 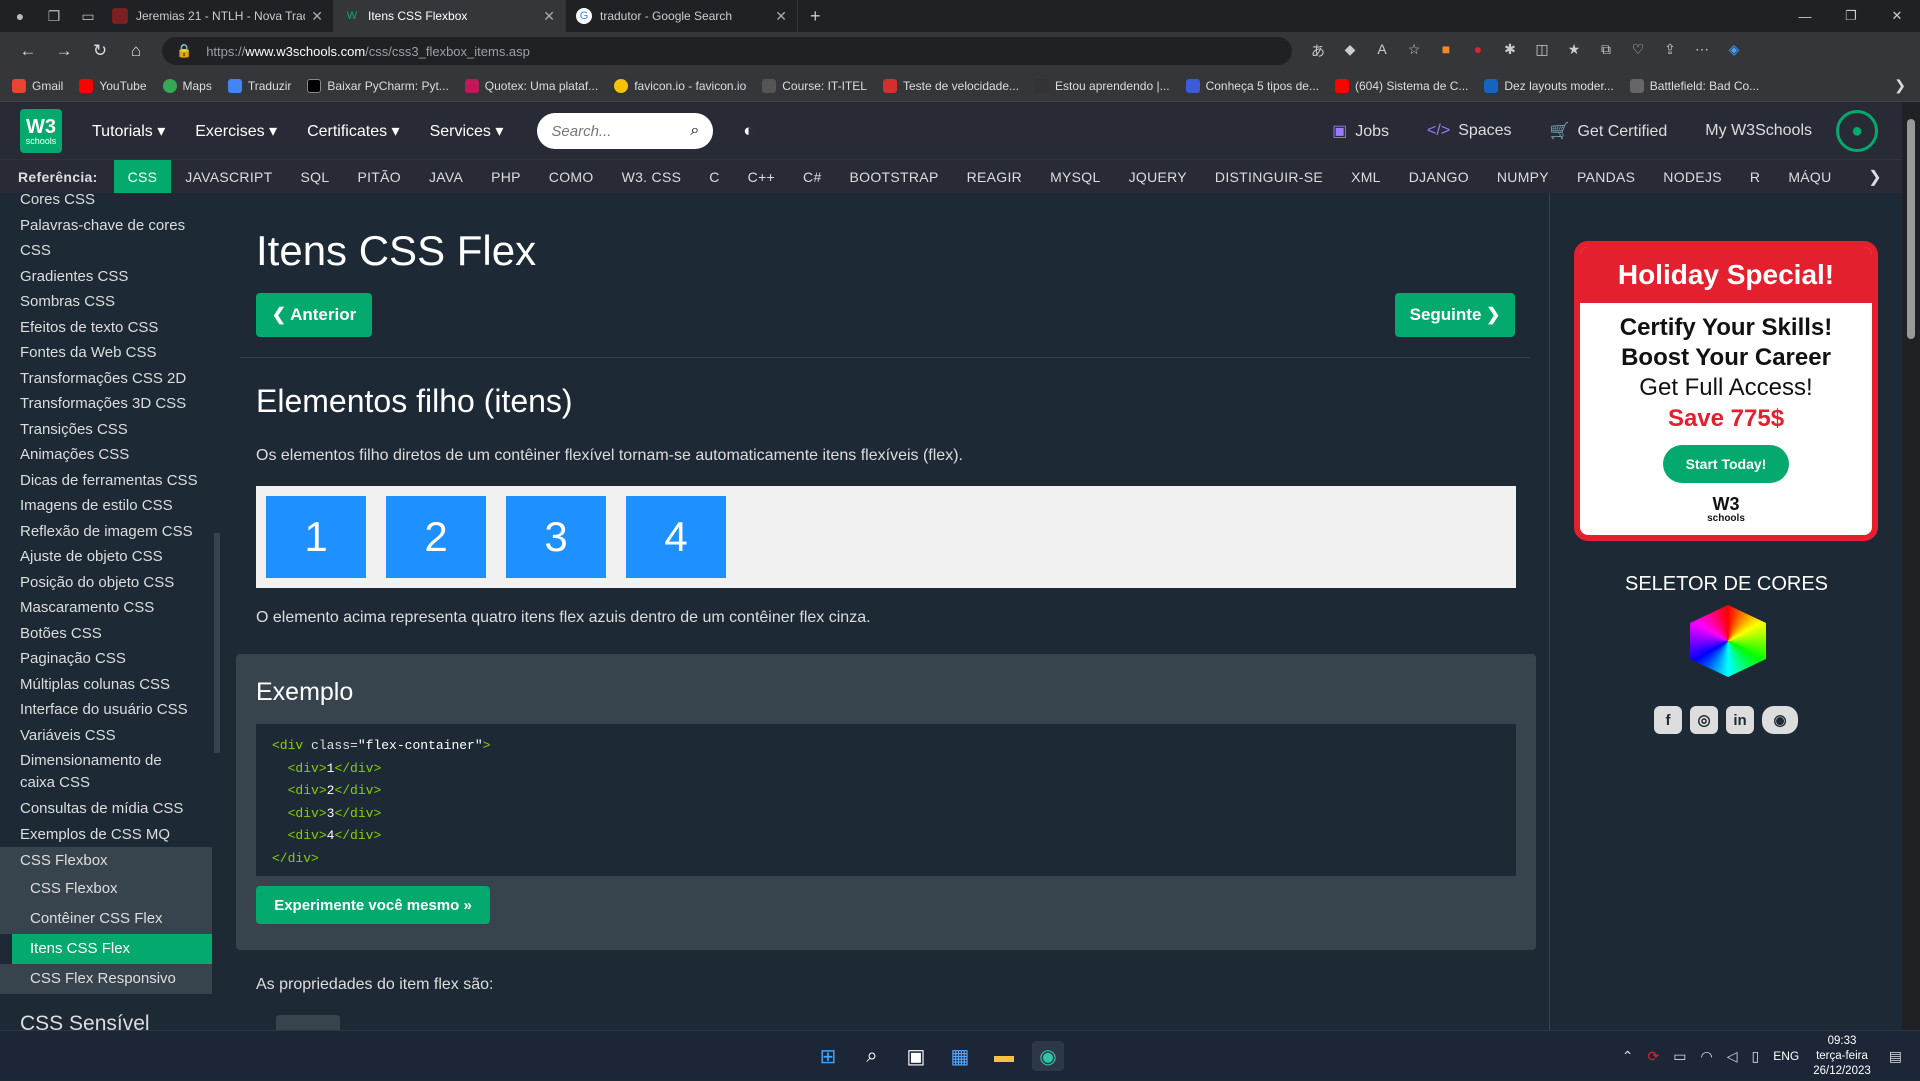 I want to click on menu-certificates: Certificates ▾, so click(x=353, y=131).